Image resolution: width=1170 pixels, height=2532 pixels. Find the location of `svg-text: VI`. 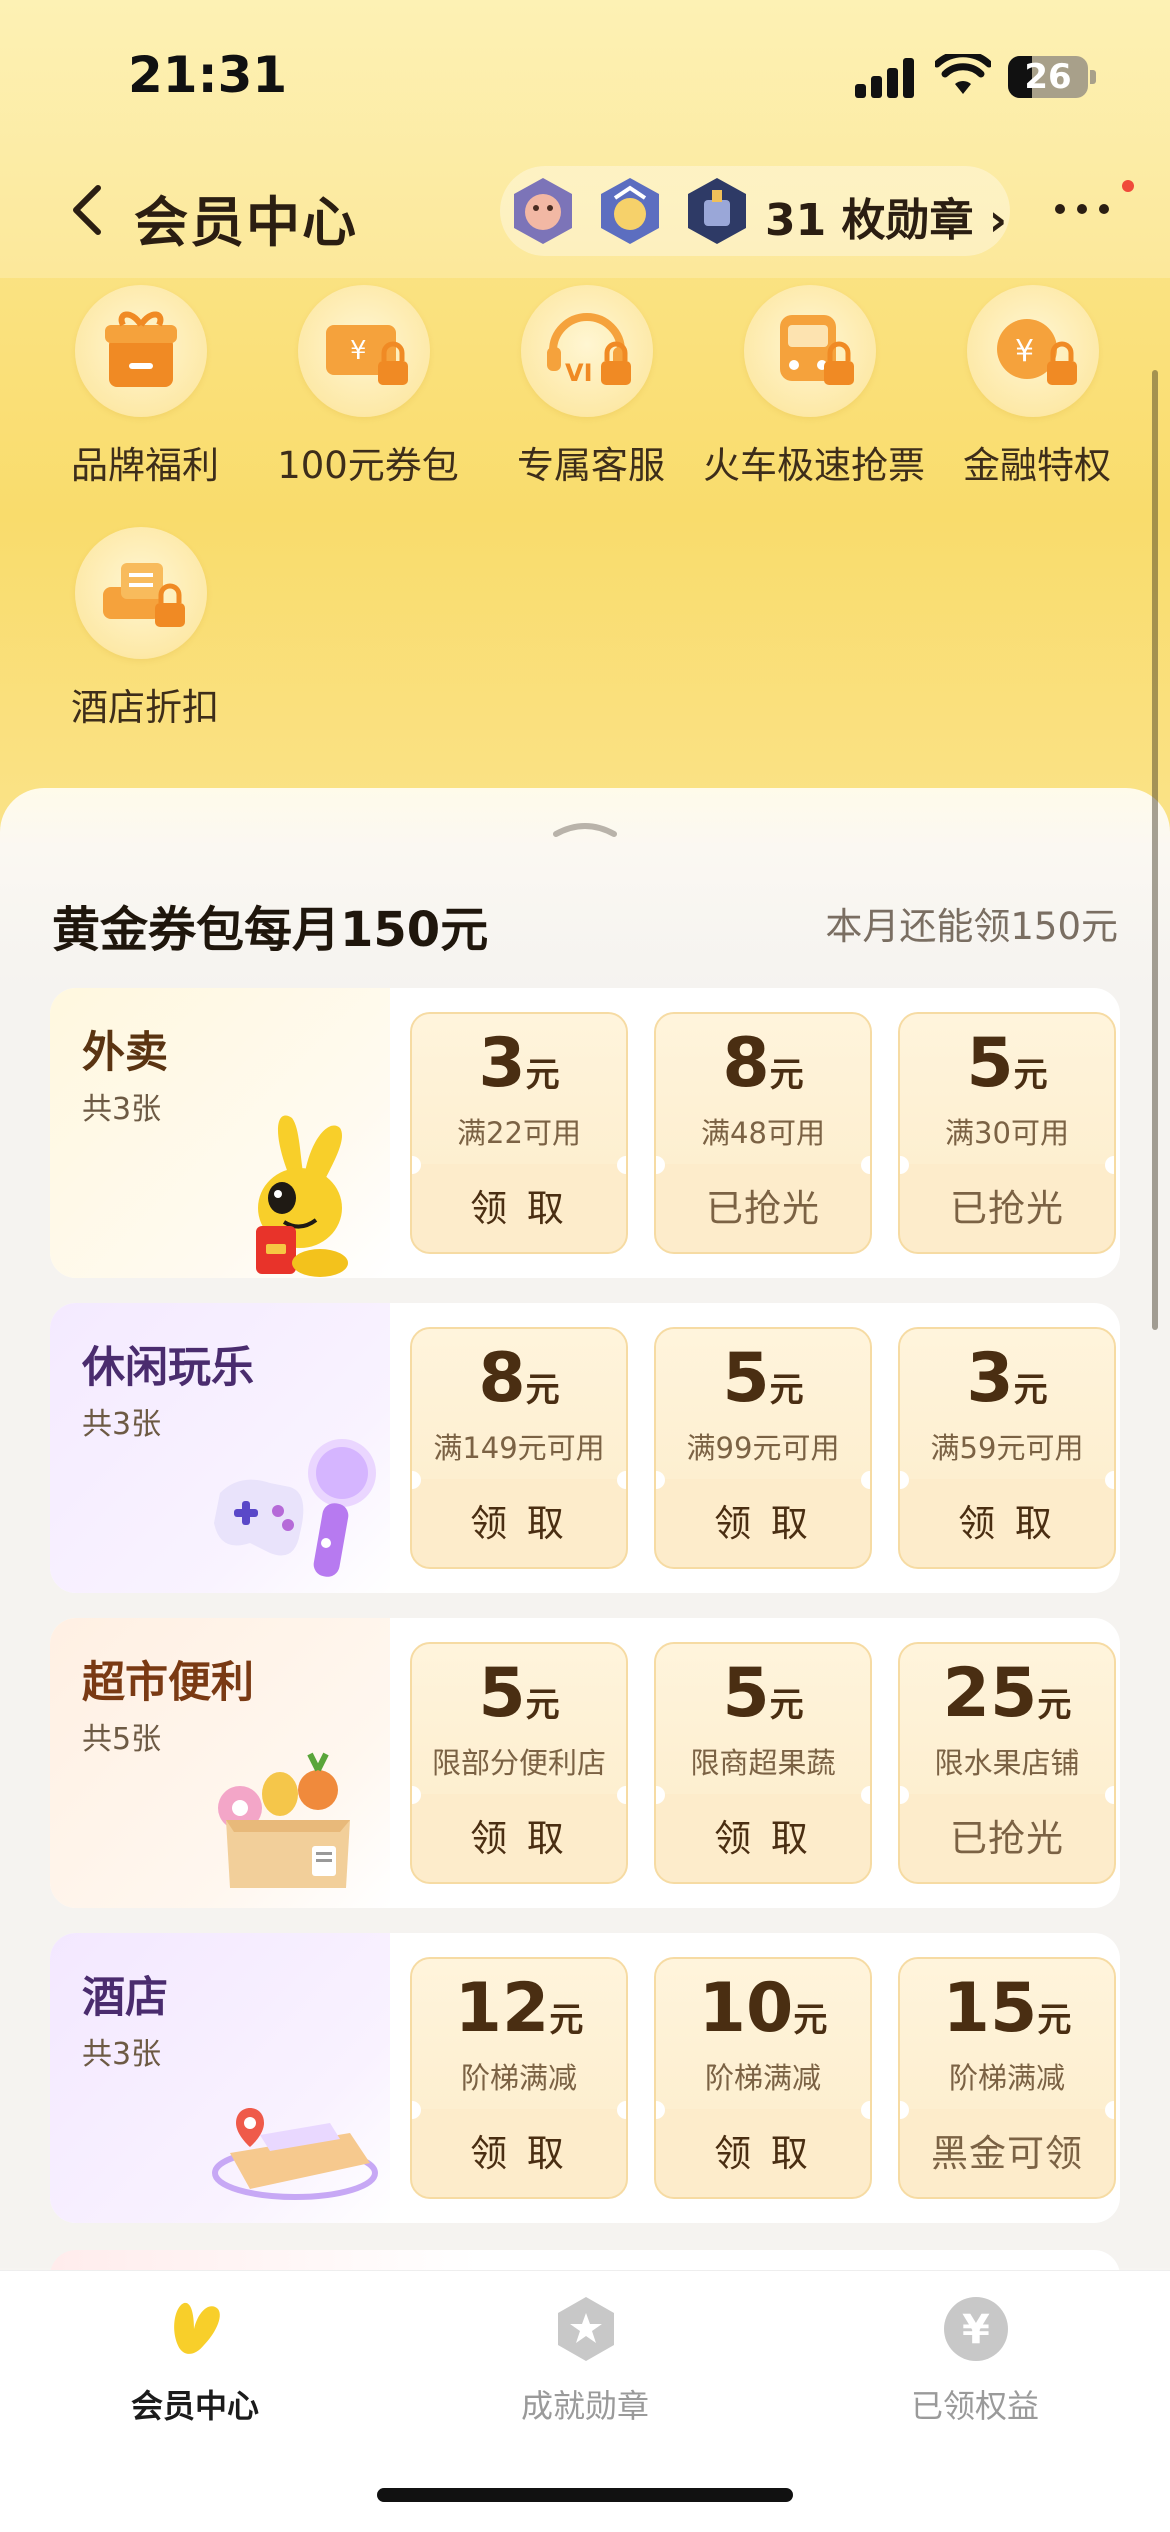

svg-text: VI is located at coordinates (579, 373).